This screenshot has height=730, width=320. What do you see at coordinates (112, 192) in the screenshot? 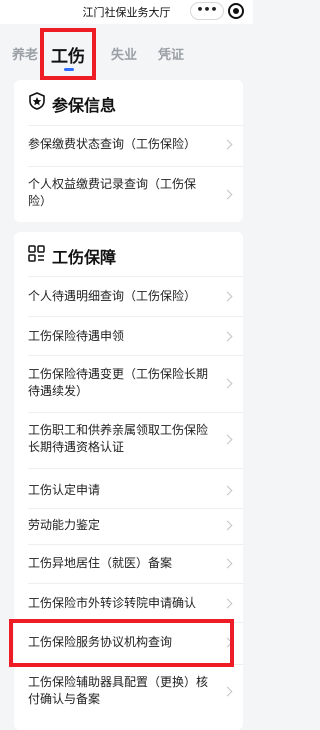
I see `list-item-label: 个人权益缴费记录查询（工伤保险）` at bounding box center [112, 192].